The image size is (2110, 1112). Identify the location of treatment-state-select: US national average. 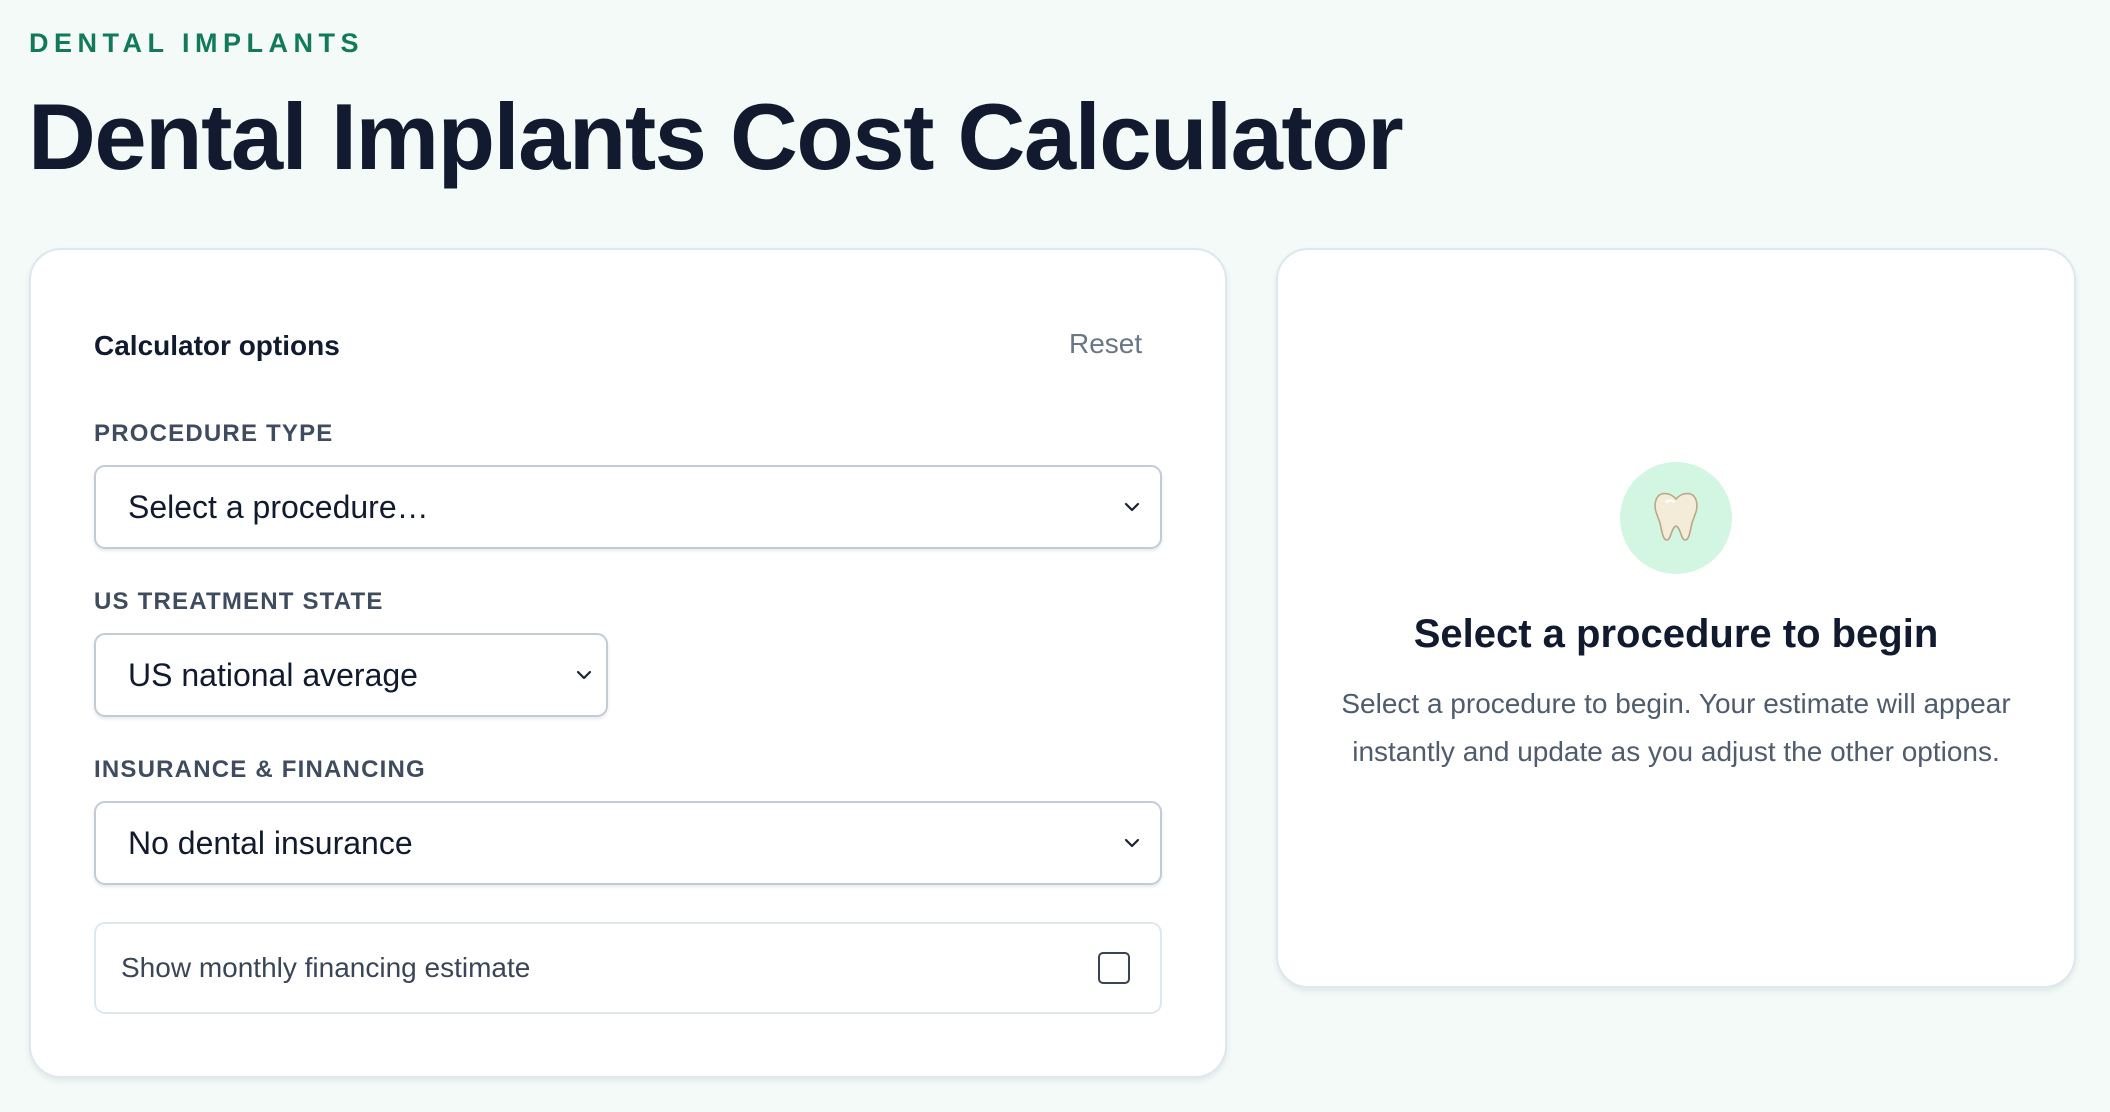
(351, 675).